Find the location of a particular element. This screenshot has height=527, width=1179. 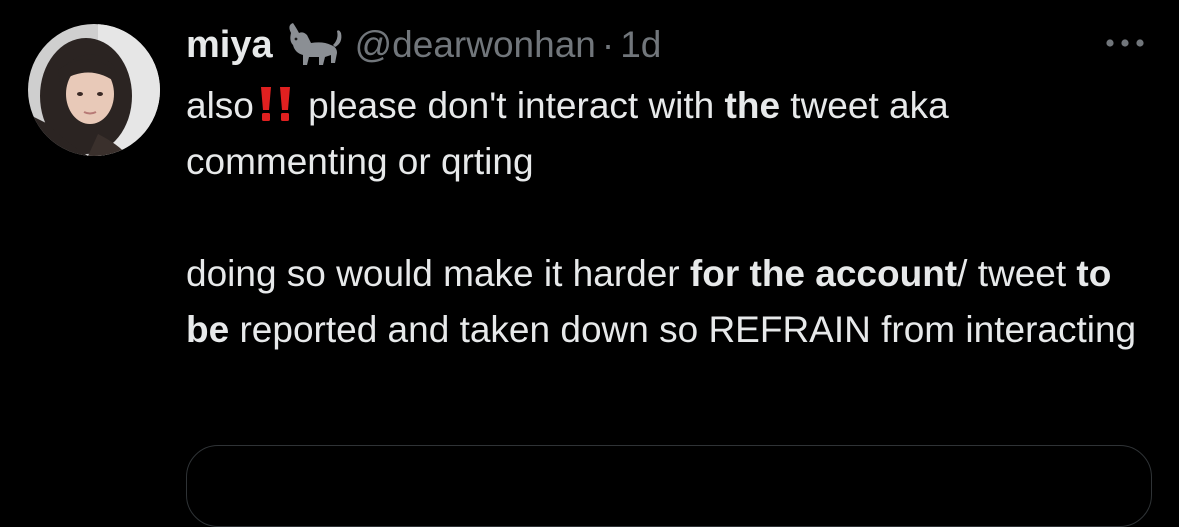

bold-text: for the account is located at coordinates (823, 273).